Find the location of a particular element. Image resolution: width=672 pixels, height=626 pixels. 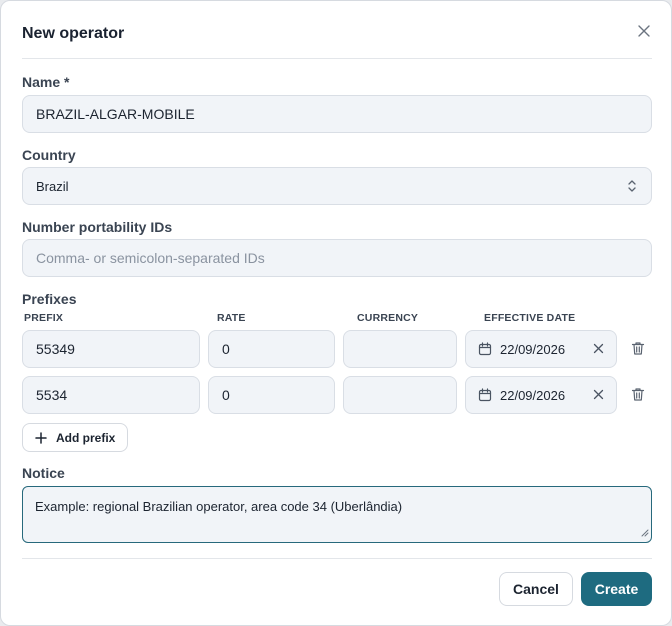

notice-label: Notice is located at coordinates (43, 473).